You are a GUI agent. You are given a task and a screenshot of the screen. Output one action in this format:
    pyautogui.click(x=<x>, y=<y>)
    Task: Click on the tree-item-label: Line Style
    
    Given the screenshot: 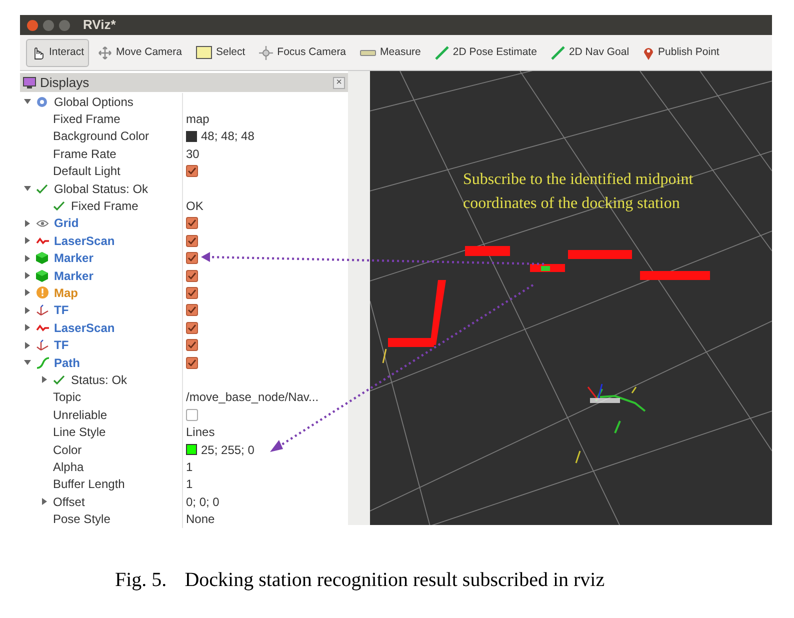 What is the action you would take?
    pyautogui.click(x=79, y=432)
    